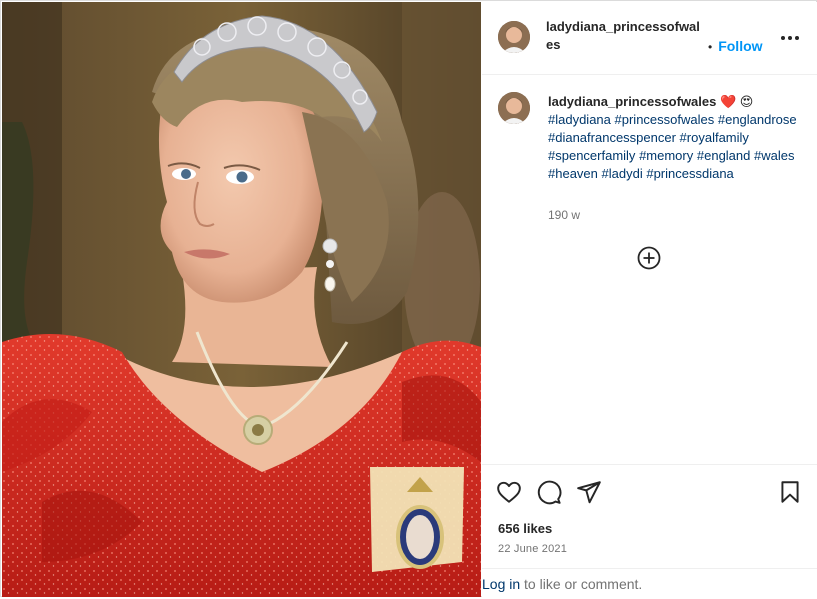  Describe the element at coordinates (626, 36) in the screenshot. I see `header-username: ladydiana_princessofwal es` at that location.